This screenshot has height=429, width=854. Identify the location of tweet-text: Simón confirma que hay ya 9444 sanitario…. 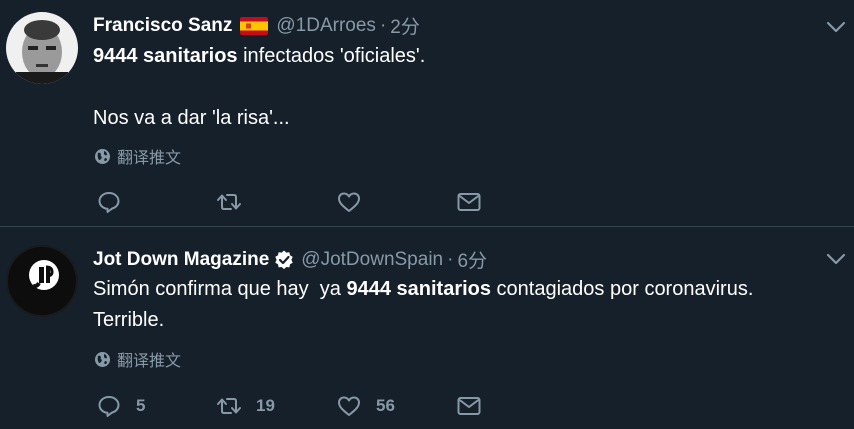
(423, 305).